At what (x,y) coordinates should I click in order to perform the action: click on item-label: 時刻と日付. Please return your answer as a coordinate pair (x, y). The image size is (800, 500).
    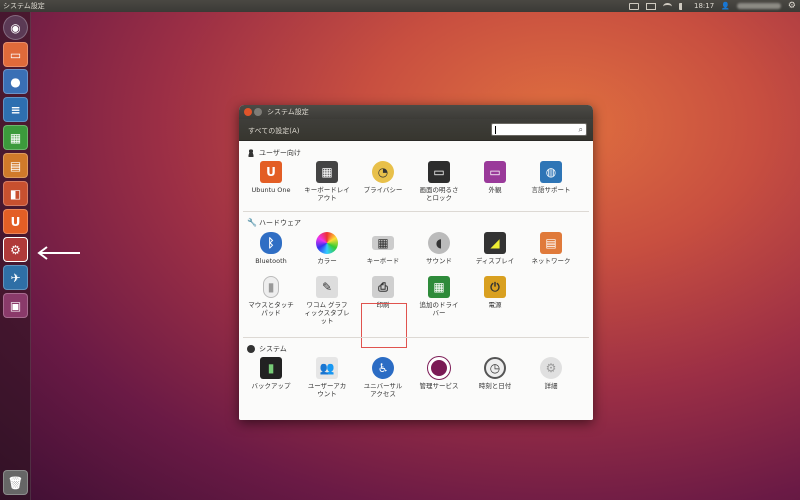
    Looking at the image, I should click on (495, 386).